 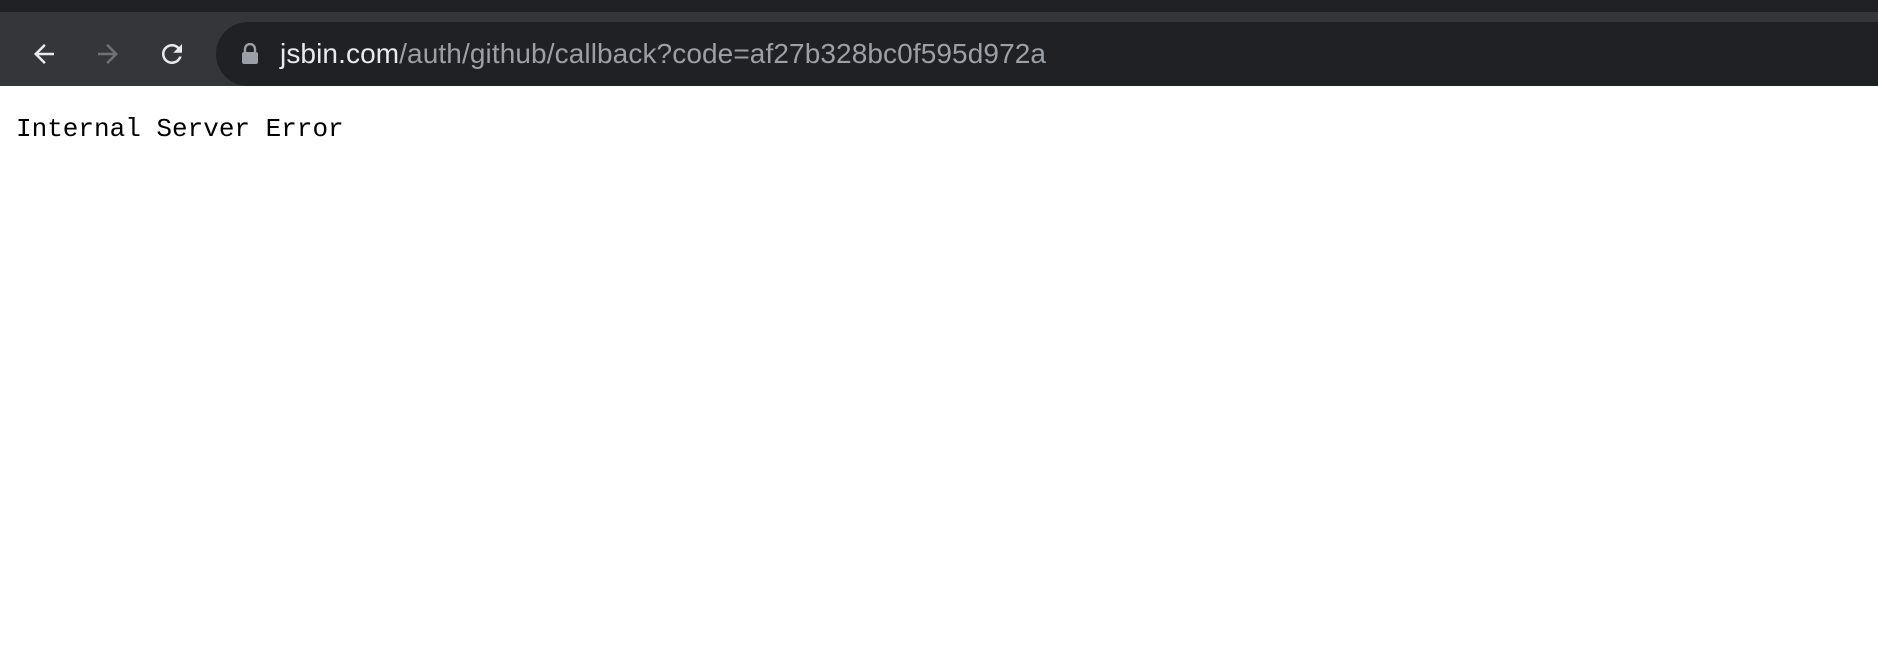 I want to click on back-arrow-icon, so click(x=44, y=54).